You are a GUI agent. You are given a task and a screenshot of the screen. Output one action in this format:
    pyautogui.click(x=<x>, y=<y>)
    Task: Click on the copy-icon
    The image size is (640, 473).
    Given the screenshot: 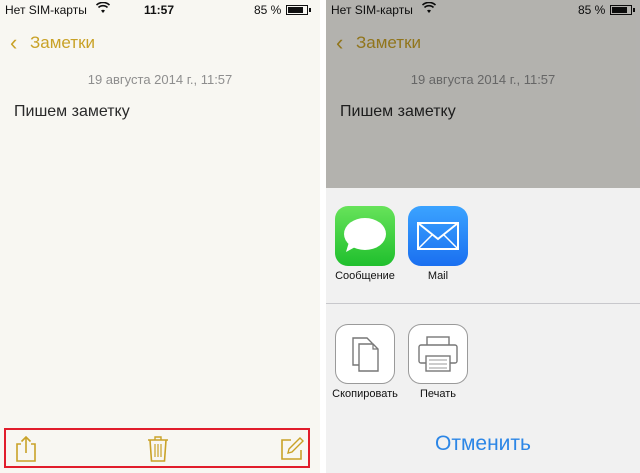 What is the action you would take?
    pyautogui.click(x=365, y=354)
    